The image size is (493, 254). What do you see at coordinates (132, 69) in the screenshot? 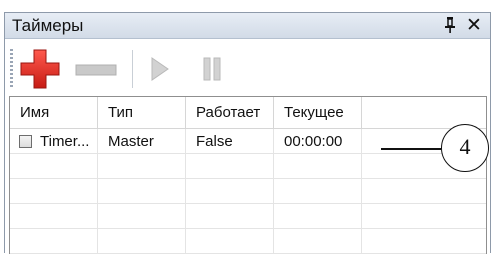
I see `toolbar-separator` at bounding box center [132, 69].